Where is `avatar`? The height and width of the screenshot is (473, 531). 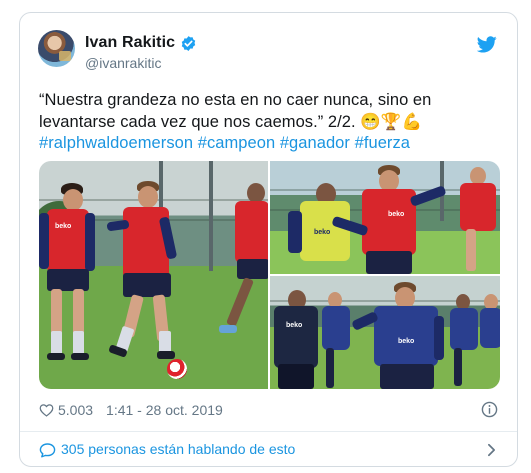 avatar is located at coordinates (56, 48).